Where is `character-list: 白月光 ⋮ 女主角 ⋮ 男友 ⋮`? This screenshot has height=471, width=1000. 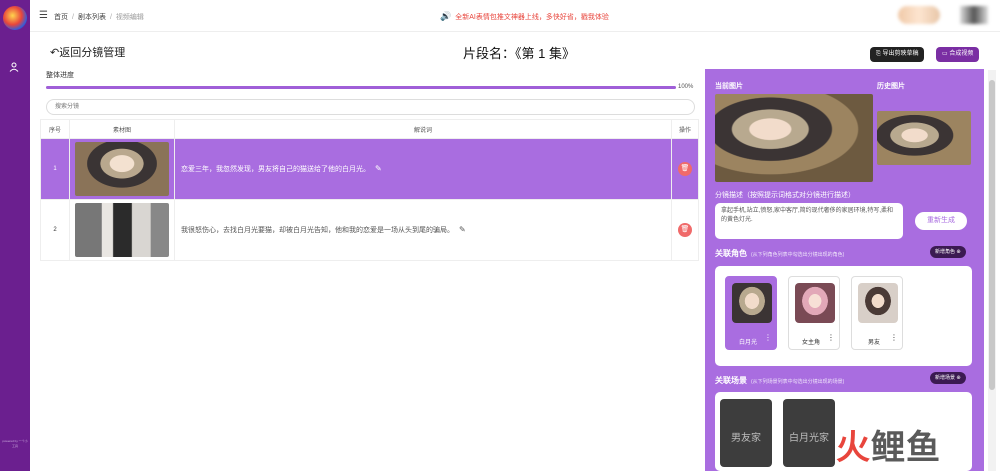 character-list: 白月光 ⋮ 女主角 ⋮ 男友 ⋮ is located at coordinates (843, 316).